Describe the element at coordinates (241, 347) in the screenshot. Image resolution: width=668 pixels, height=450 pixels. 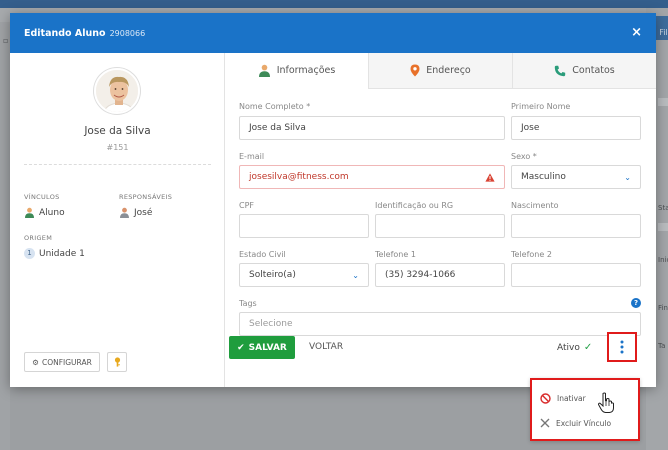
I see `check-icon: ✔` at that location.